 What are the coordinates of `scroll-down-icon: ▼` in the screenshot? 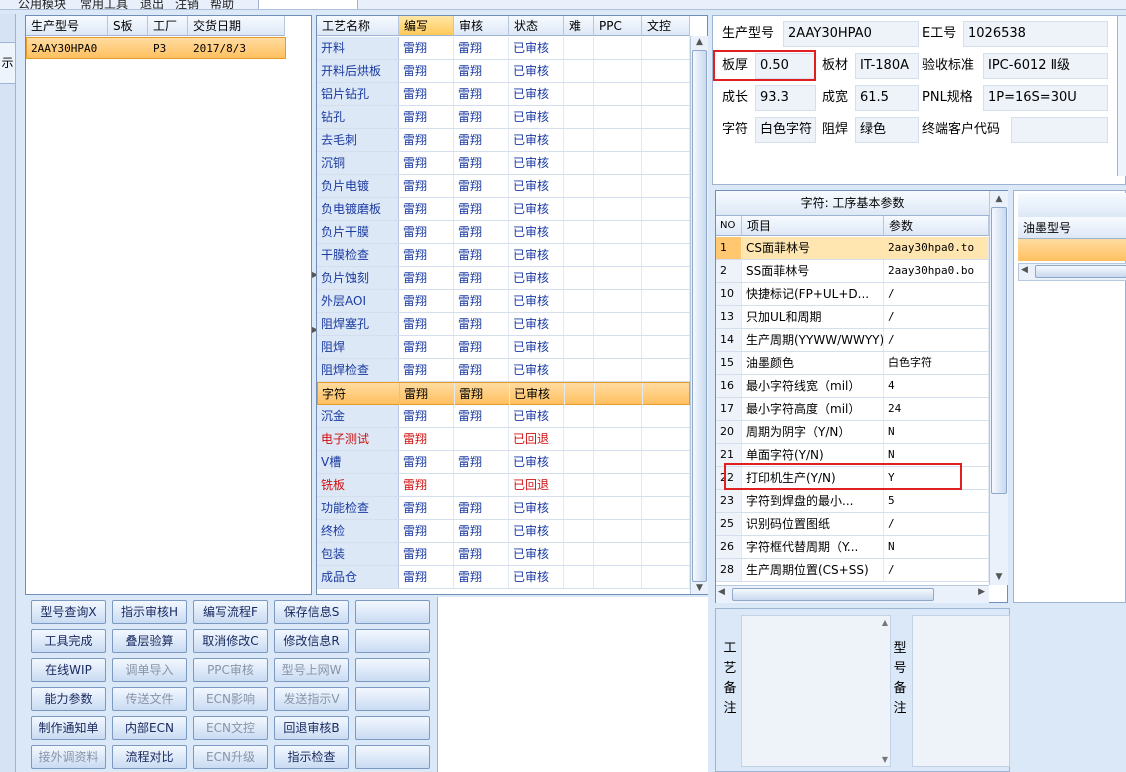 It's located at (699, 588).